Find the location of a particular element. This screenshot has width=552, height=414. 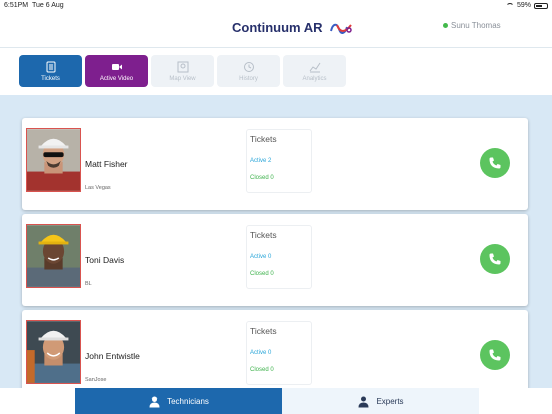

app-title: Continuum AR is located at coordinates (277, 27).